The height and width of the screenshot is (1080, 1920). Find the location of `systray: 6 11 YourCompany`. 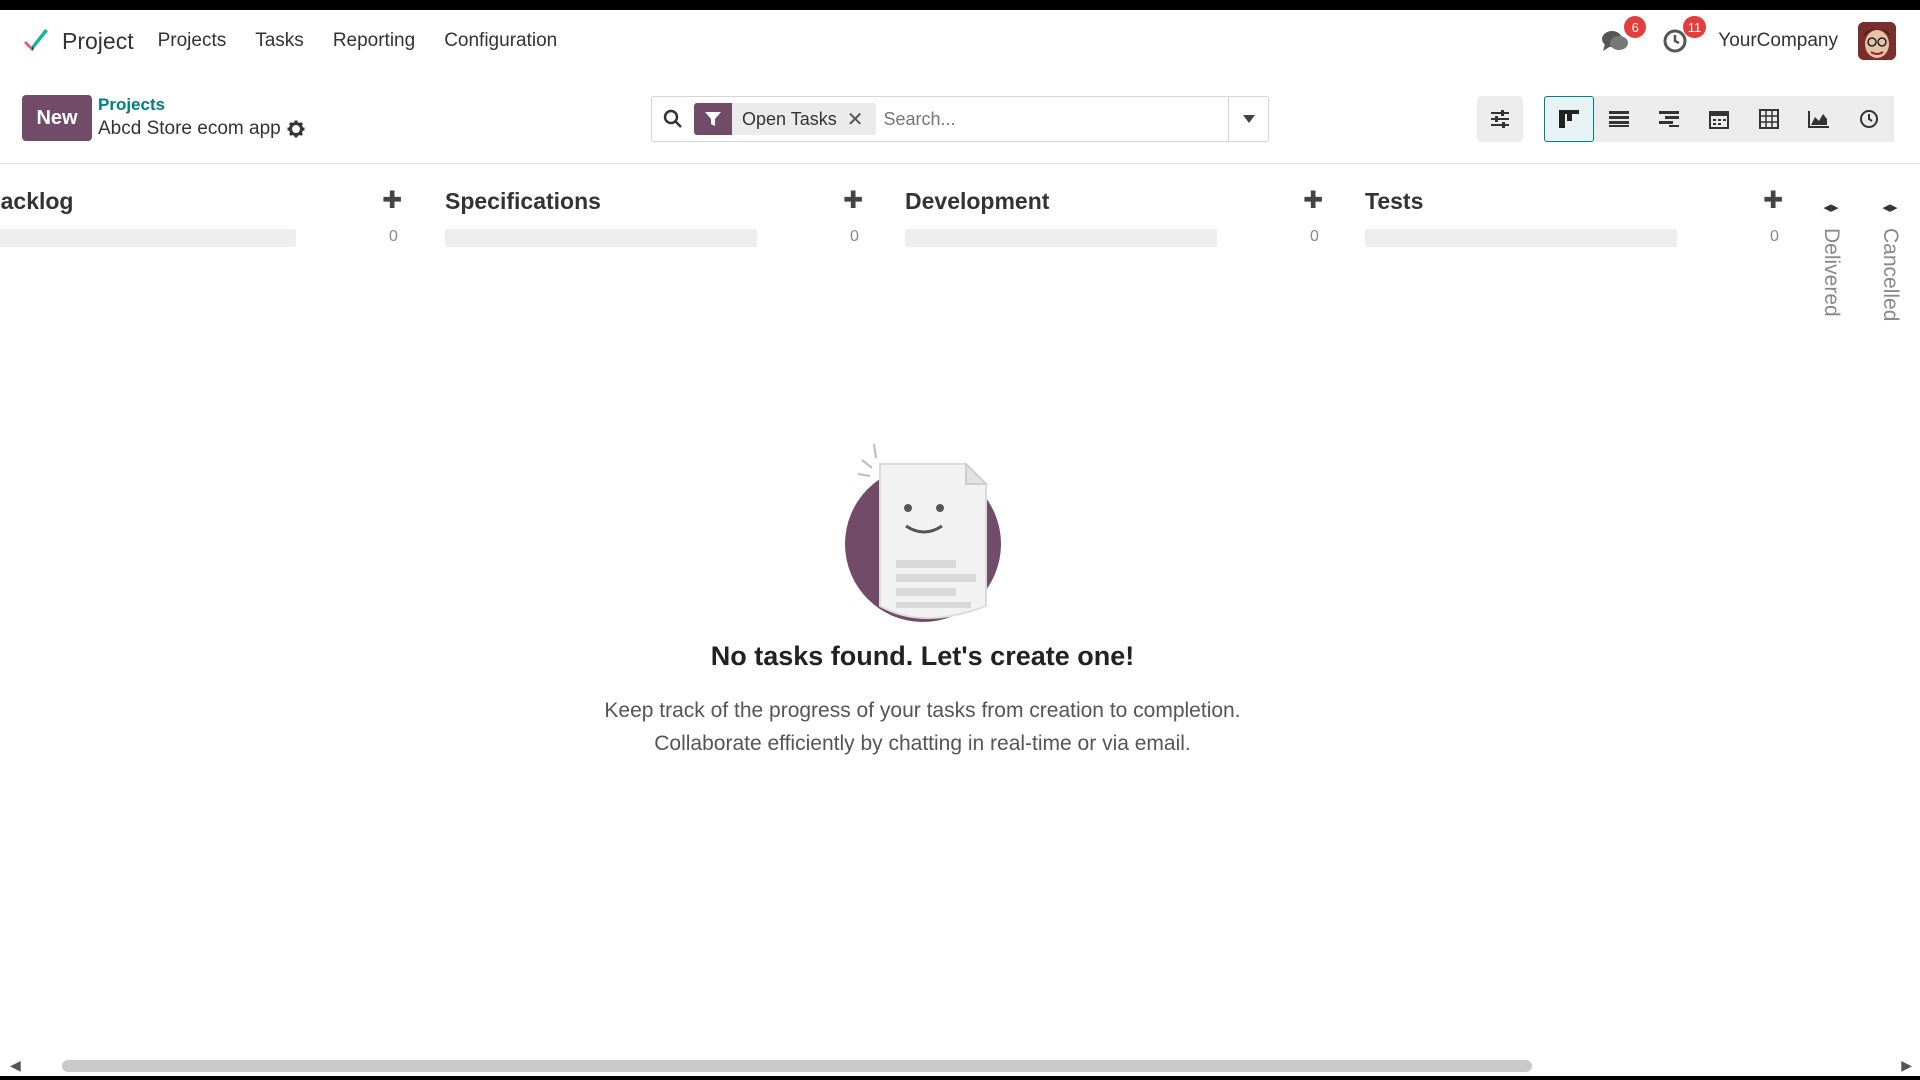

systray: 6 11 YourCompany is located at coordinates (1747, 39).